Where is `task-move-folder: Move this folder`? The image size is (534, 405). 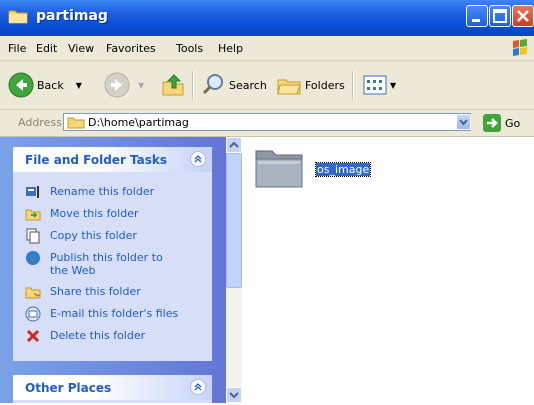
task-move-folder: Move this folder is located at coordinates (112, 214).